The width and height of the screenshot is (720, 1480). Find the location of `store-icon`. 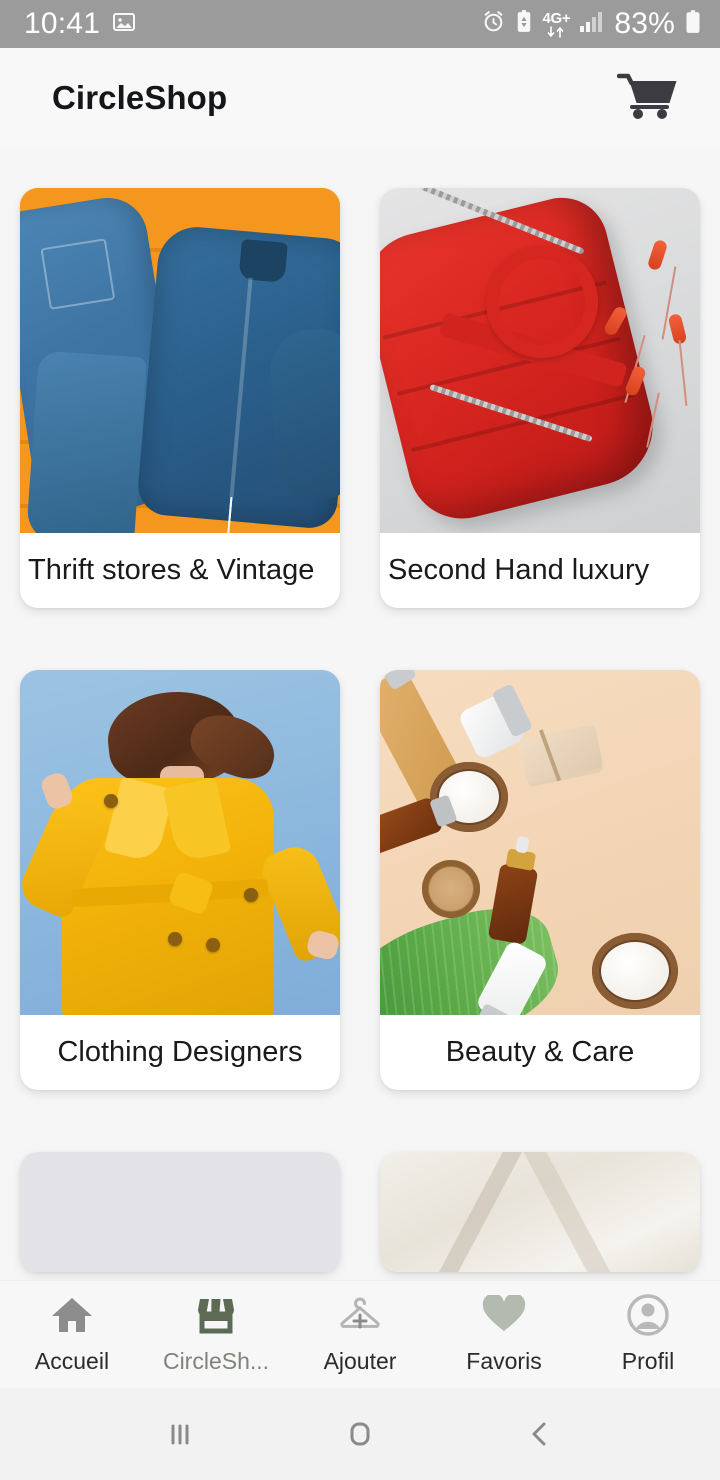

store-icon is located at coordinates (216, 1315).